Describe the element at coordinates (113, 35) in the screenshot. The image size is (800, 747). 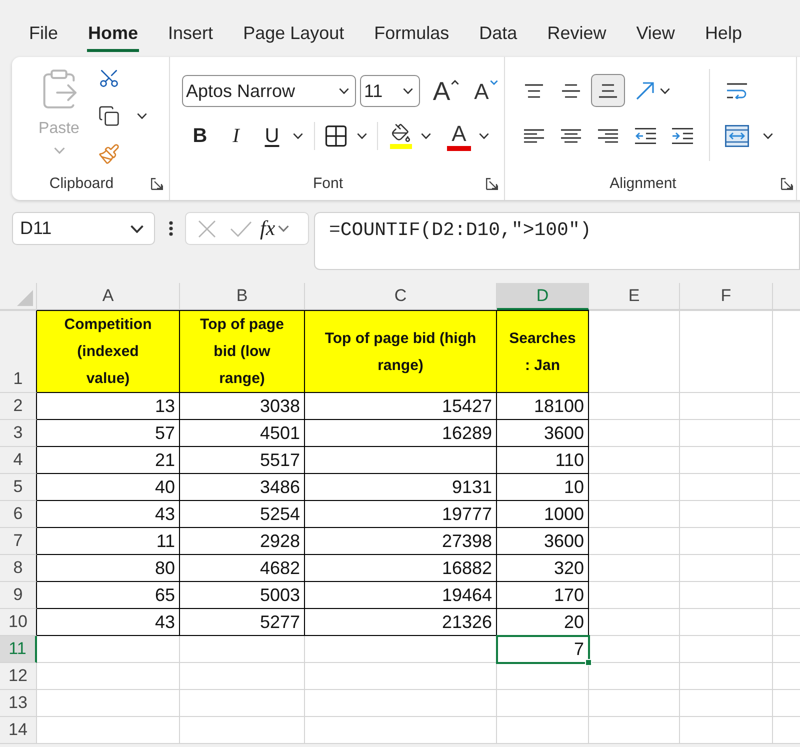
I see `menu-tab: Home` at that location.